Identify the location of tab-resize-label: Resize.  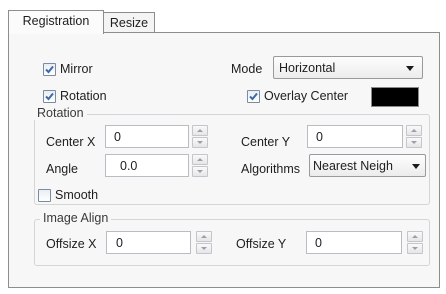
(129, 23).